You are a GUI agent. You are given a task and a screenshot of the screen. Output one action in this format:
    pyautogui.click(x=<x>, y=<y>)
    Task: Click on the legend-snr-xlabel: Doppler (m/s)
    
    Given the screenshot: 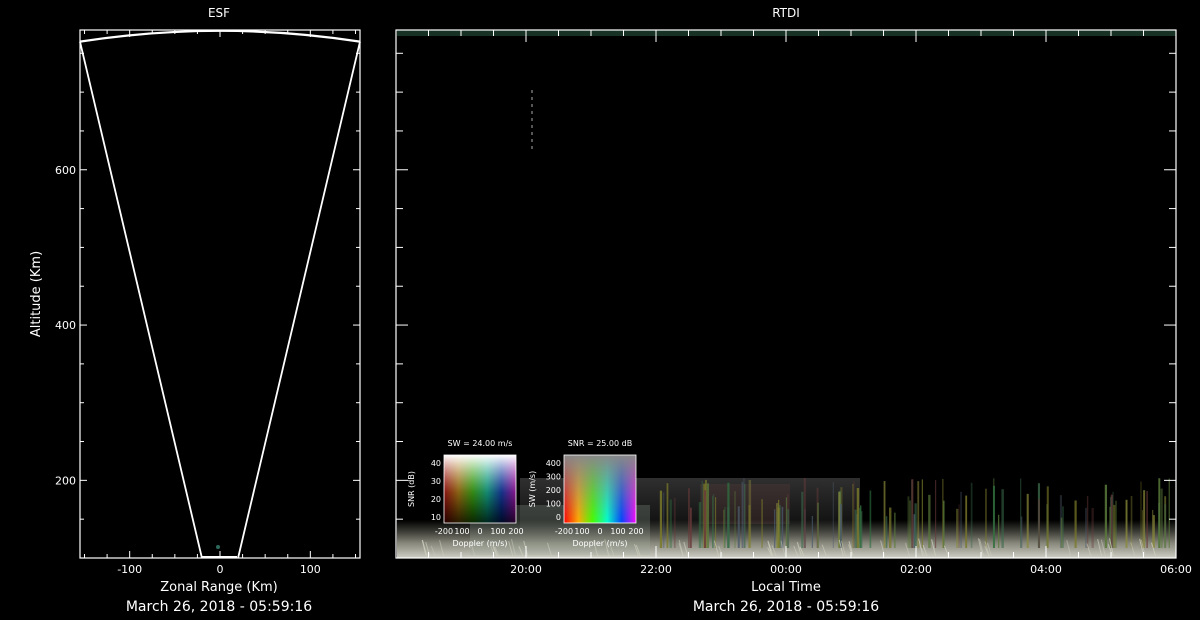 What is the action you would take?
    pyautogui.click(x=599, y=543)
    